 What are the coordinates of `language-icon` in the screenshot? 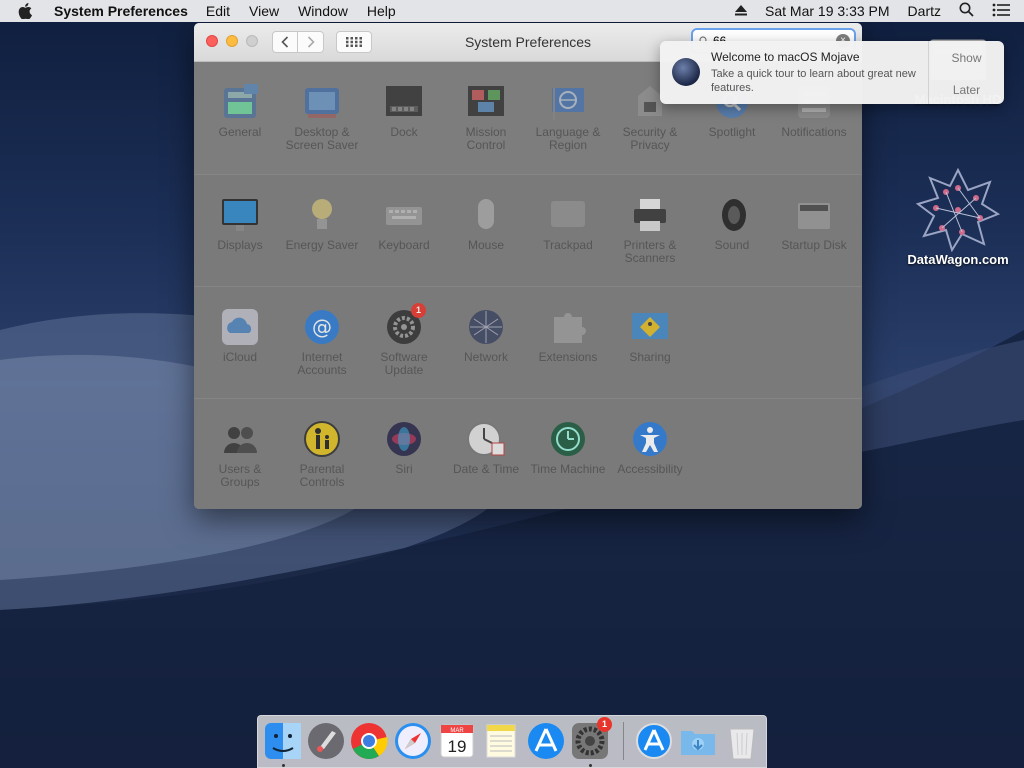 It's located at (568, 102).